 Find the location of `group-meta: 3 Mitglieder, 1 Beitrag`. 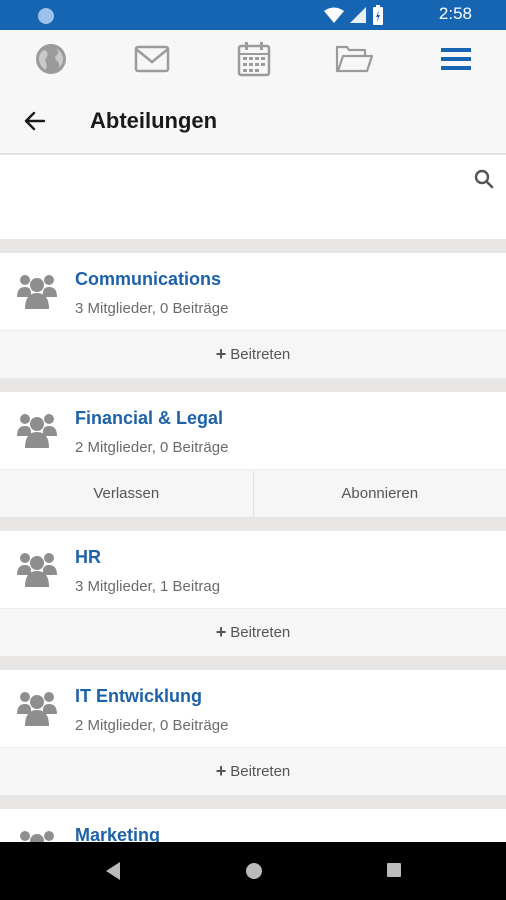

group-meta: 3 Mitglieder, 1 Beitrag is located at coordinates (148, 586).